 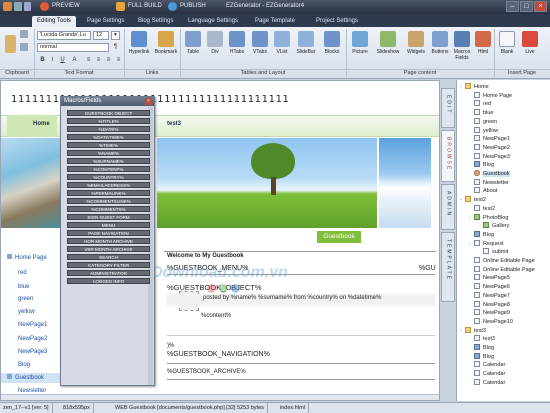 What do you see at coordinates (27, 352) in the screenshot?
I see `sidebar-link-newpage3: NewPage3` at bounding box center [27, 352].